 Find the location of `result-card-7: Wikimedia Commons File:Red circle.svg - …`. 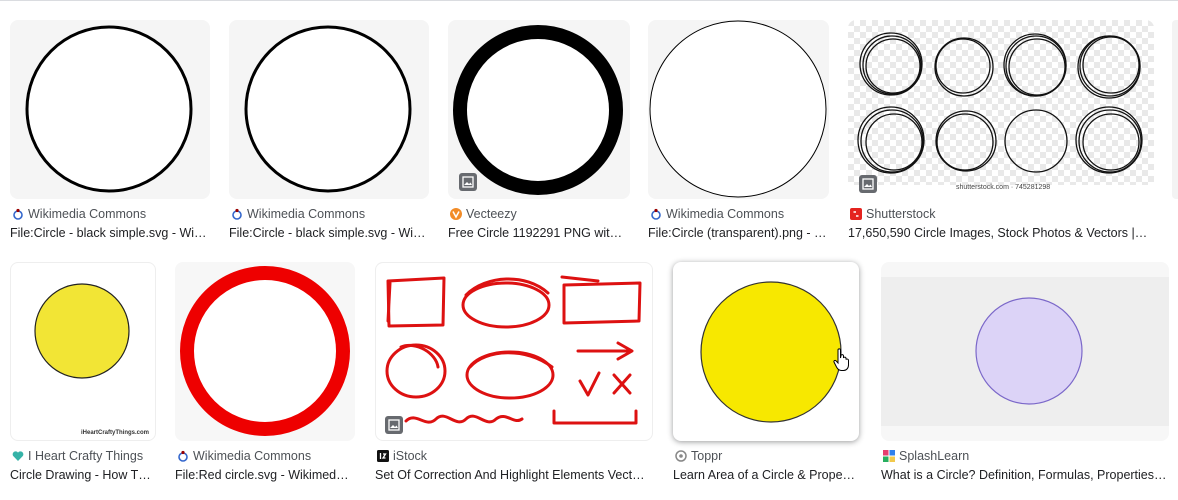

result-card-7: Wikimedia Commons File:Red circle.svg - … is located at coordinates (264, 372).